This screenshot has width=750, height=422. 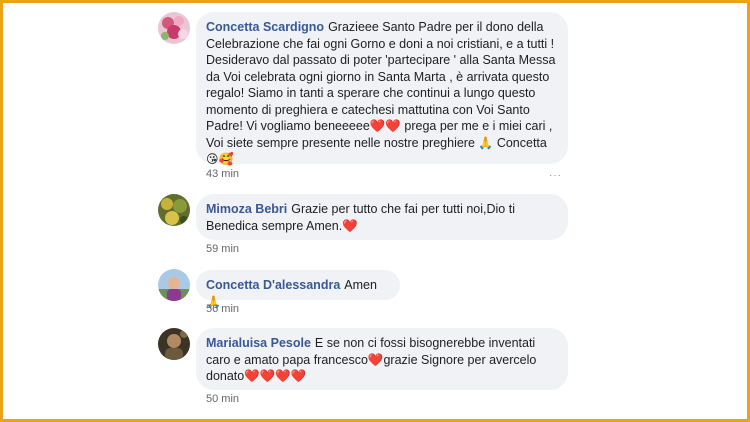 What do you see at coordinates (275, 376) in the screenshot?
I see `hearts-emoji: ❤️❤️❤️❤️` at bounding box center [275, 376].